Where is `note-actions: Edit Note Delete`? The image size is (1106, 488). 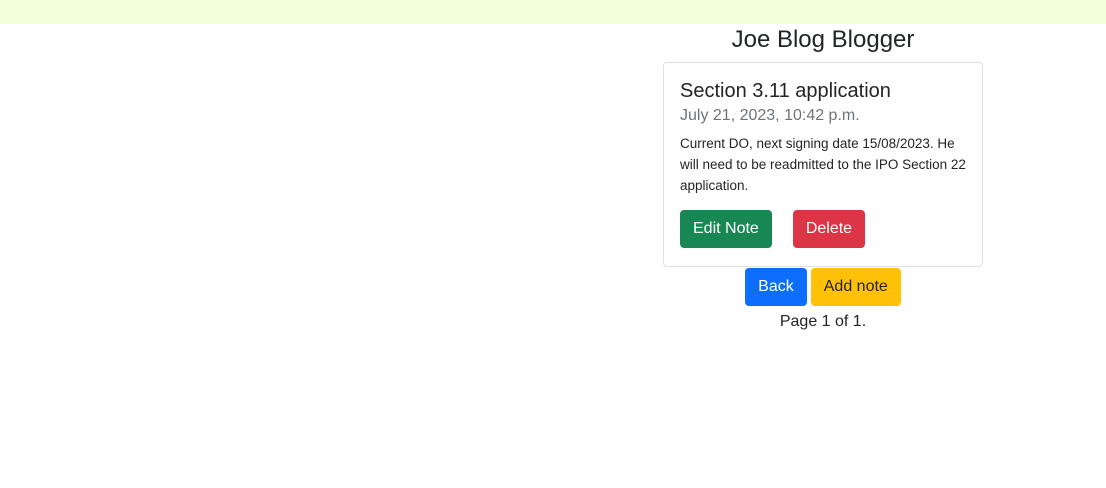 note-actions: Edit Note Delete is located at coordinates (823, 229).